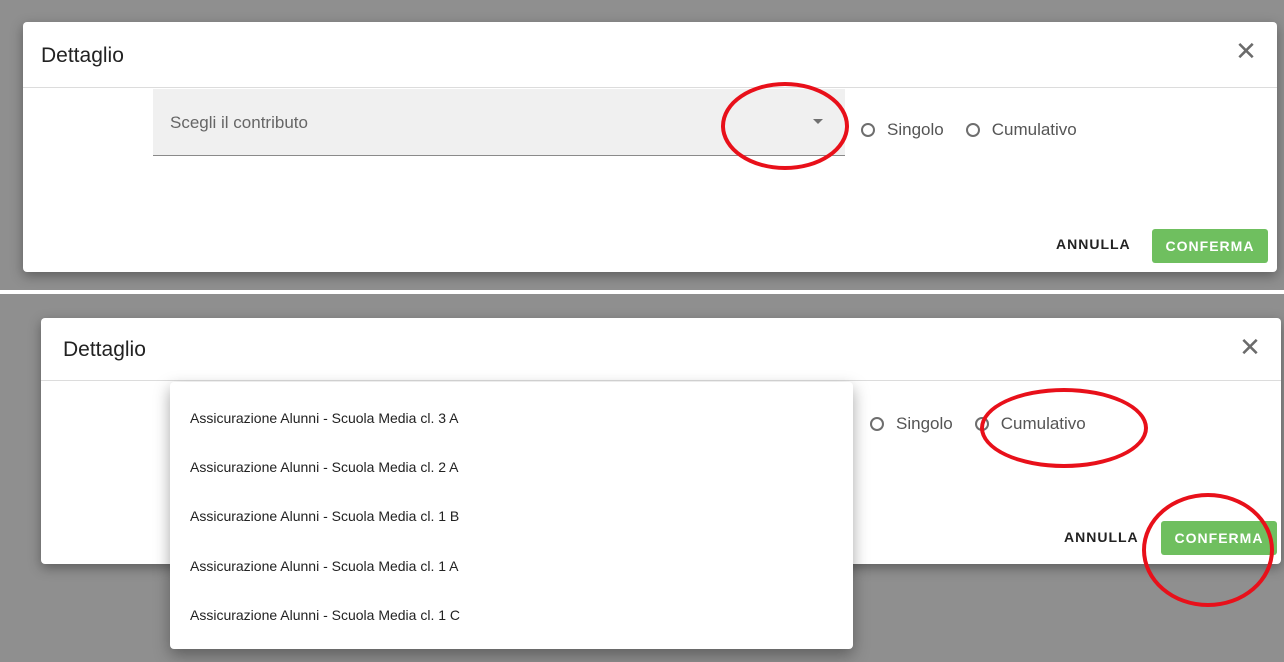  Describe the element at coordinates (818, 121) in the screenshot. I see `caret-down-icon` at that location.